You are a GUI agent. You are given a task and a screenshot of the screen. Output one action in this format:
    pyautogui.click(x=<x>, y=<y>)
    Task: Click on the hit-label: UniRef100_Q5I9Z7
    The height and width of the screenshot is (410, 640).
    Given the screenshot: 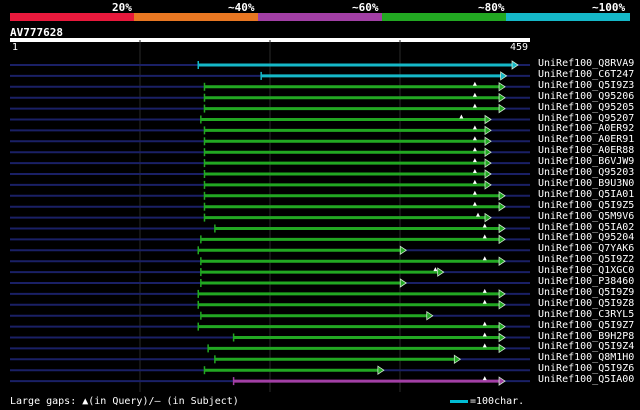 What is the action you would take?
    pyautogui.click(x=586, y=325)
    